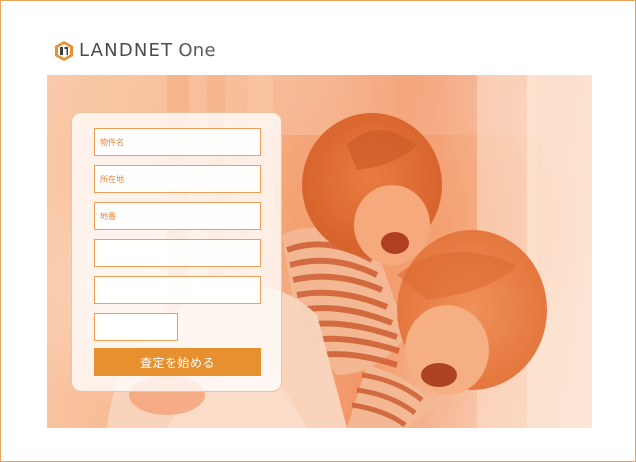  I want to click on field-4-input, so click(177, 253).